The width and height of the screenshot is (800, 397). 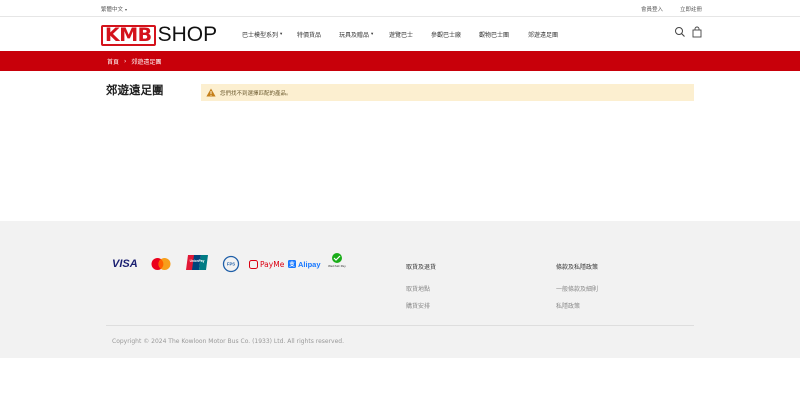 I want to click on alipay-text: Alipay, so click(x=309, y=264).